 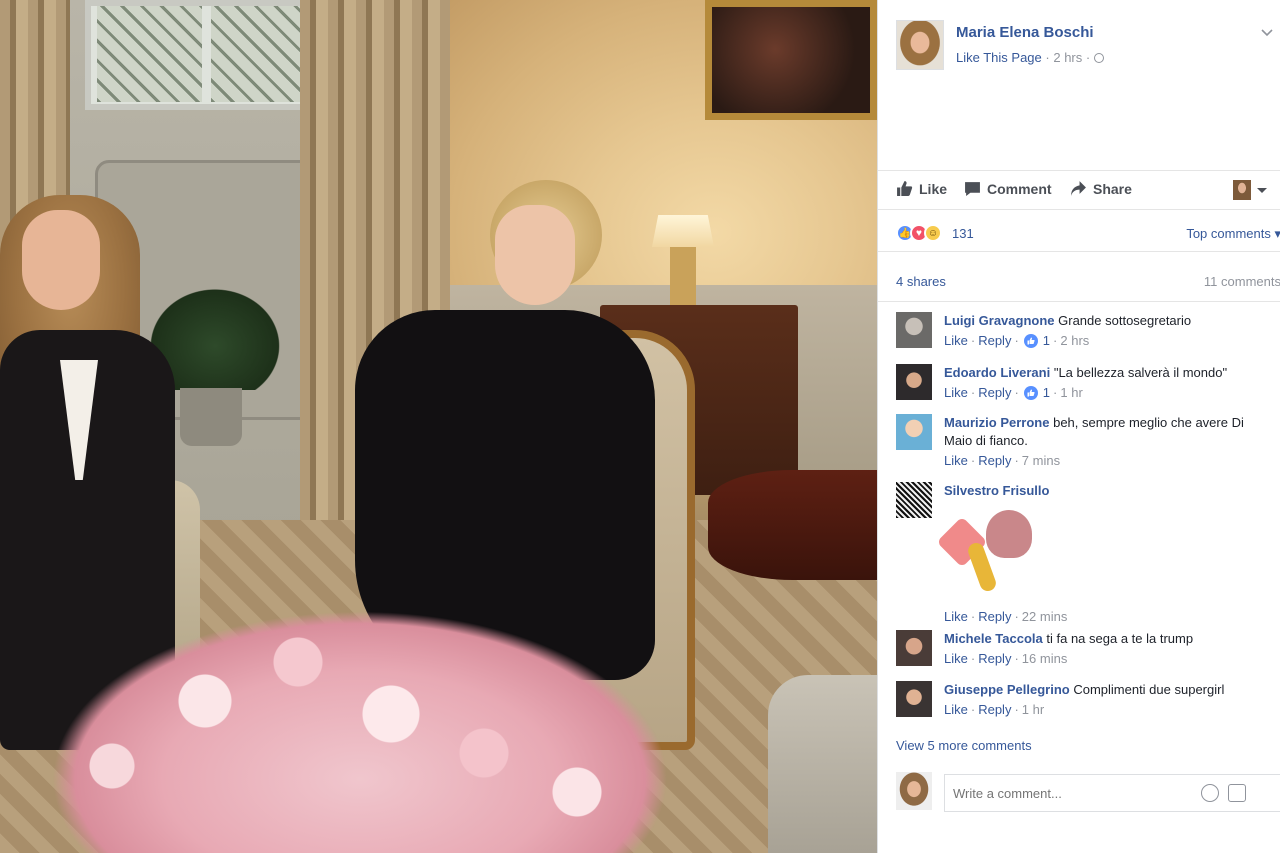 What do you see at coordinates (1088, 793) in the screenshot?
I see `comment-composer` at bounding box center [1088, 793].